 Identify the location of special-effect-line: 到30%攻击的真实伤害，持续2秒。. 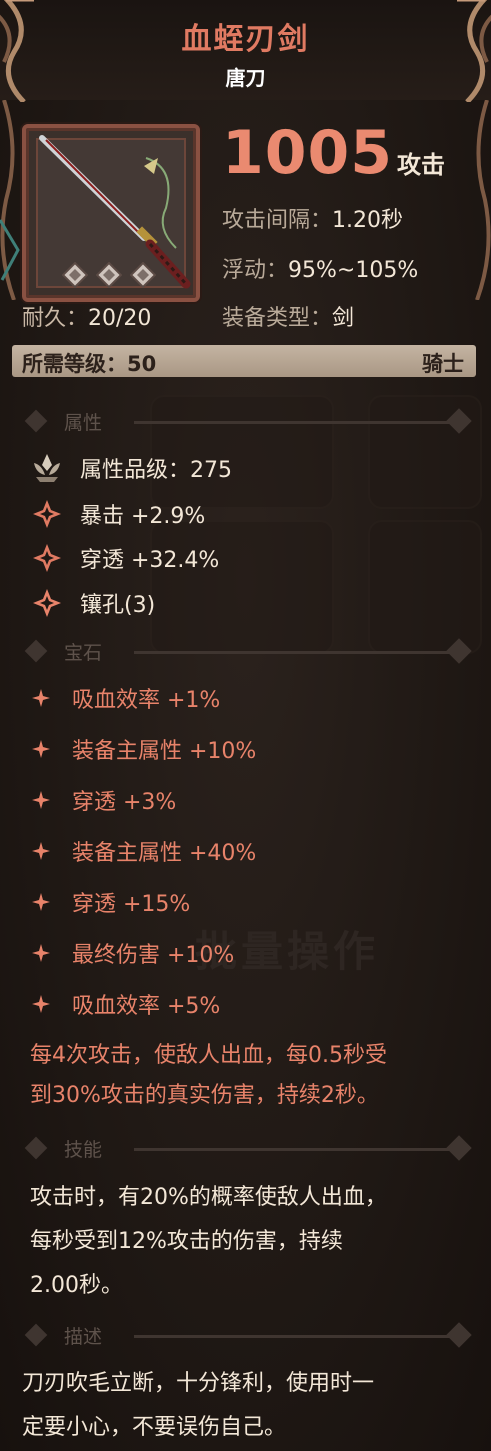
(204, 1095).